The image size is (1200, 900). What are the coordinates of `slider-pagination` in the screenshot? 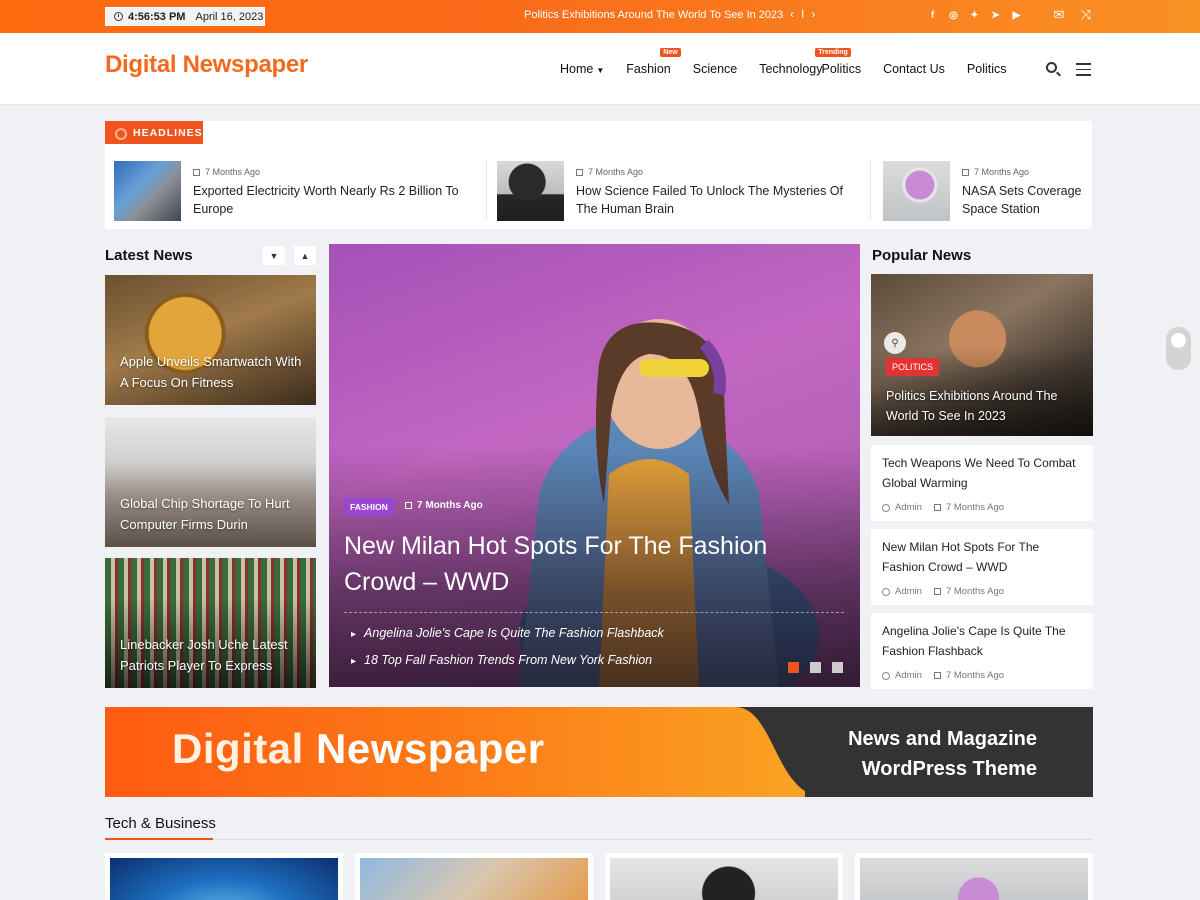 It's located at (815, 667).